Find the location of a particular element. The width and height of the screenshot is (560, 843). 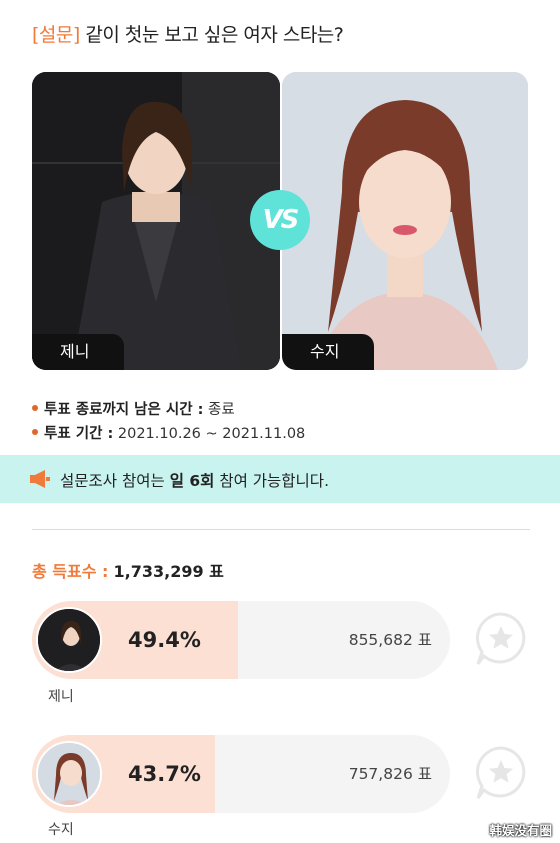

notice-text: 설문조사 참여는 일 6회 참여 가능합니다. is located at coordinates (194, 480).